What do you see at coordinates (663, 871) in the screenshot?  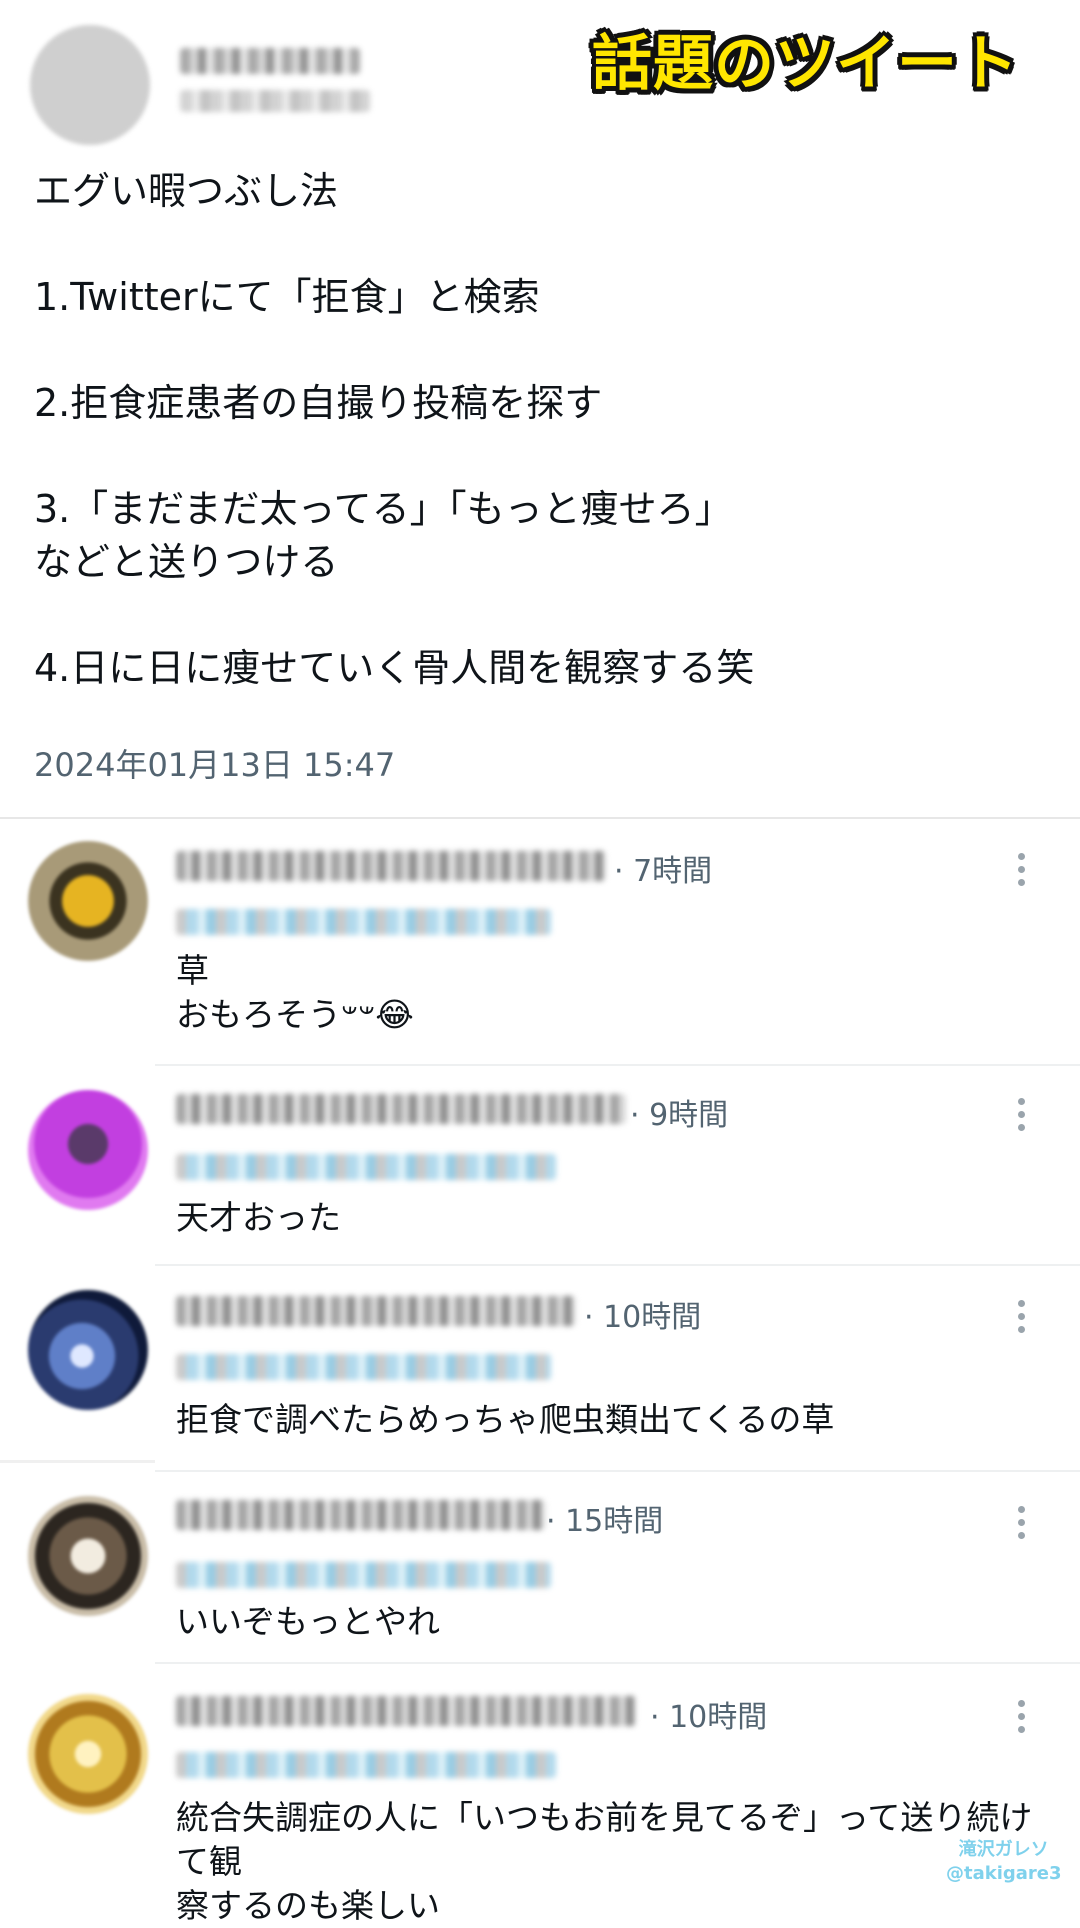 I see `reply-time: · 7時間` at bounding box center [663, 871].